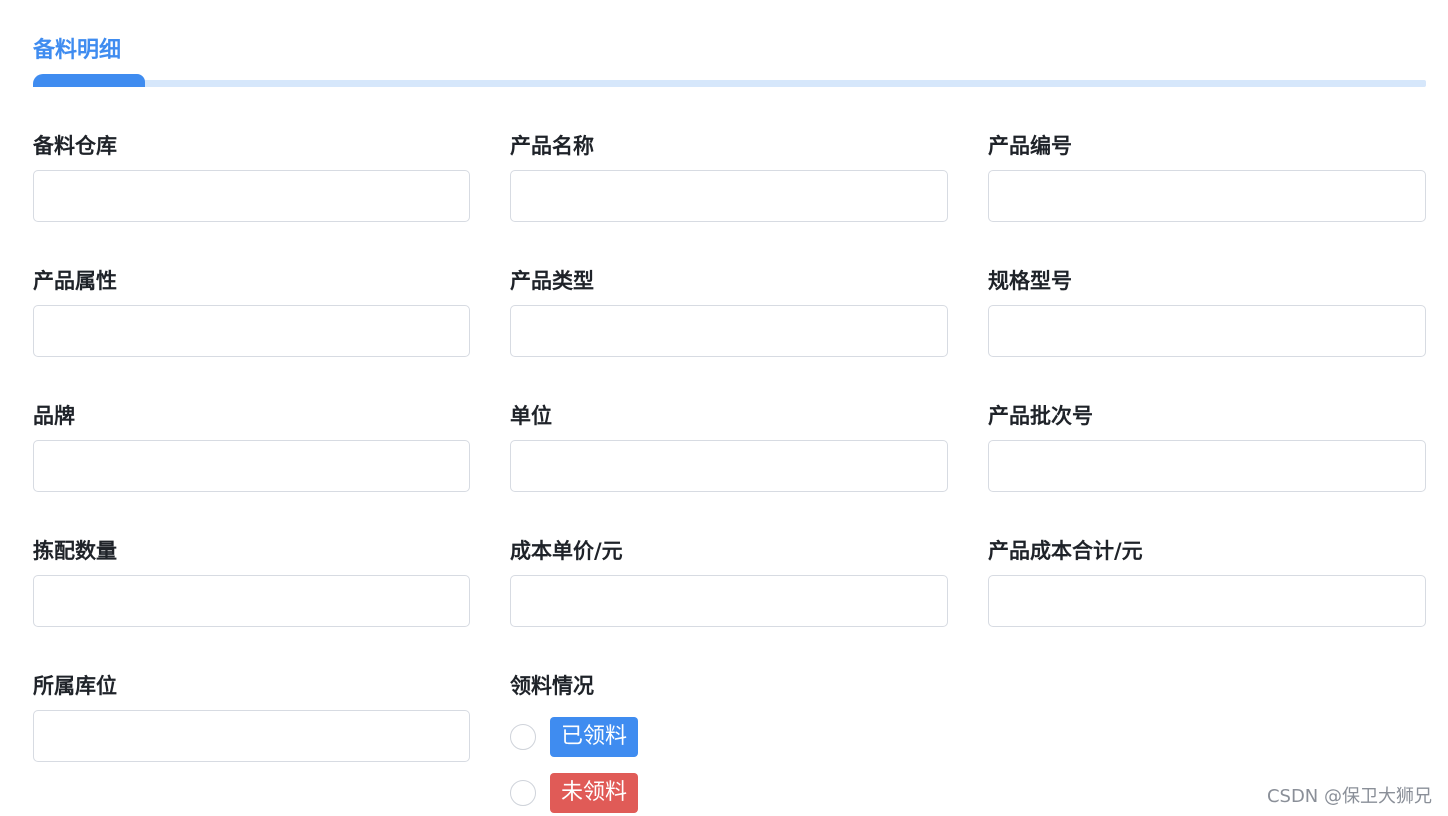  I want to click on picked-tag: 已领料, so click(594, 737).